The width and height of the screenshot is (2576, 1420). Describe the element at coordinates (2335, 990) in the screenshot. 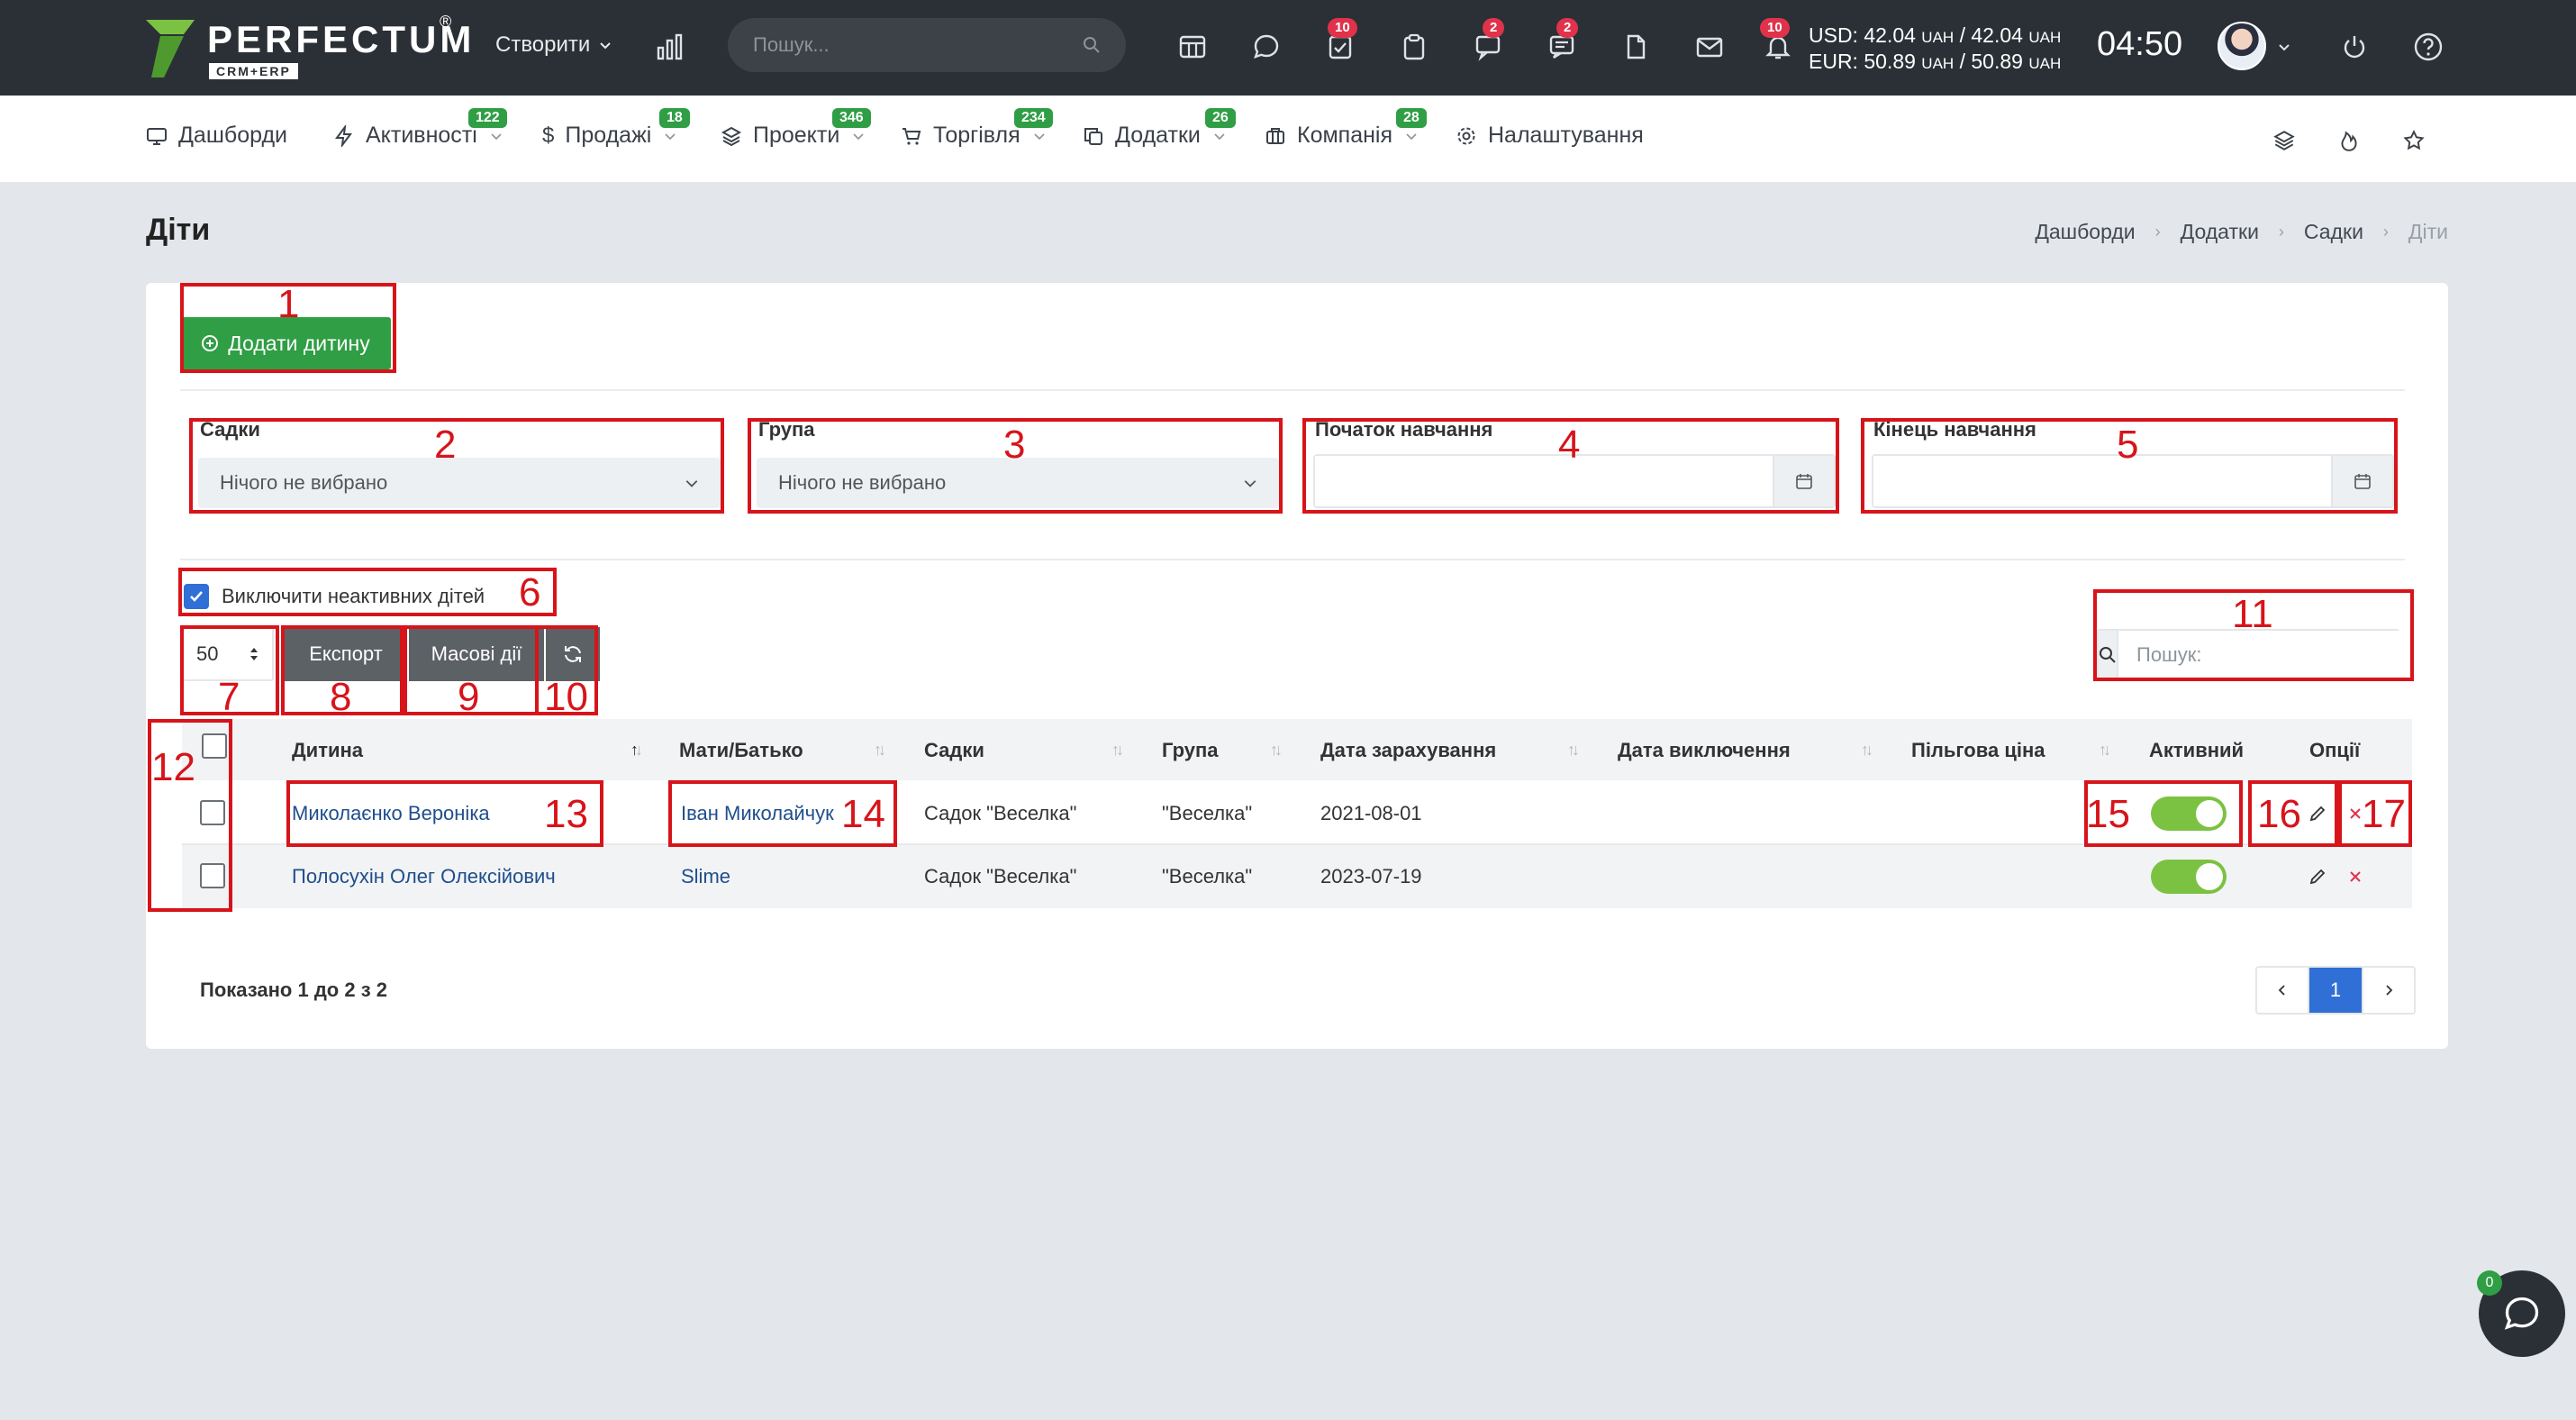

I see `page-button-current: 1` at that location.